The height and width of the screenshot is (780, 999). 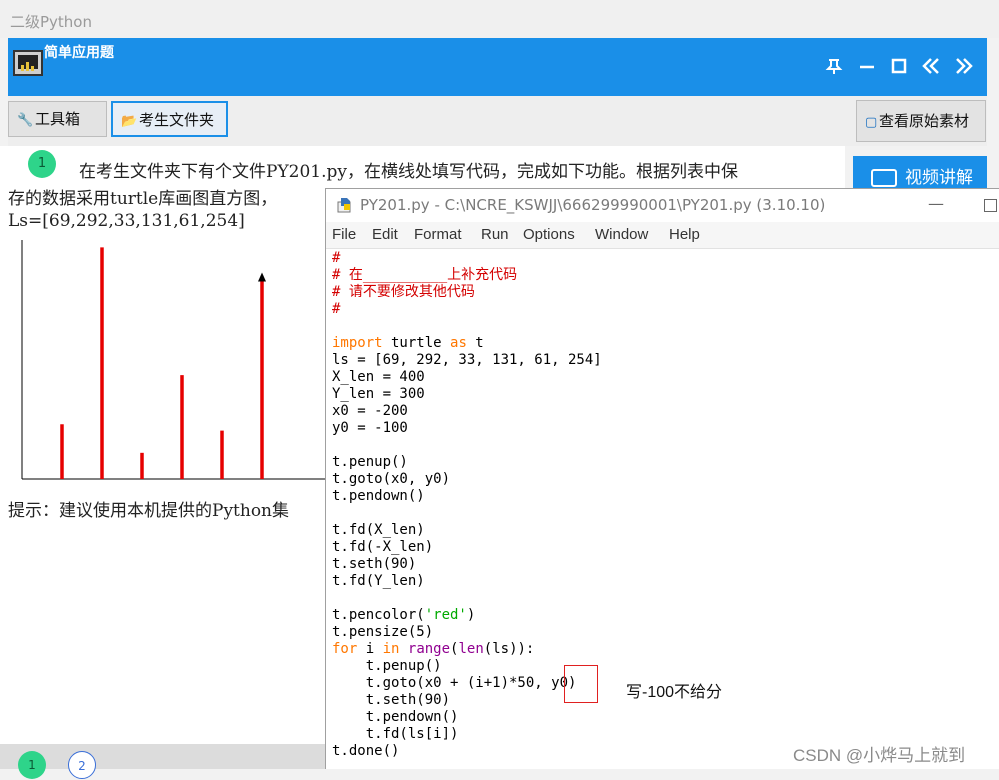 I want to click on toolbar: 🔧 工具箱 📂 考生文件夹 ▢ 查看原始素材, so click(x=497, y=121).